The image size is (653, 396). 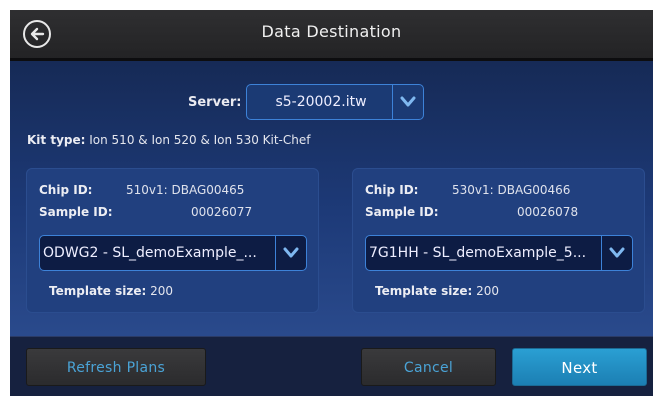 I want to click on sample-id-value: 00026078, so click(x=548, y=212).